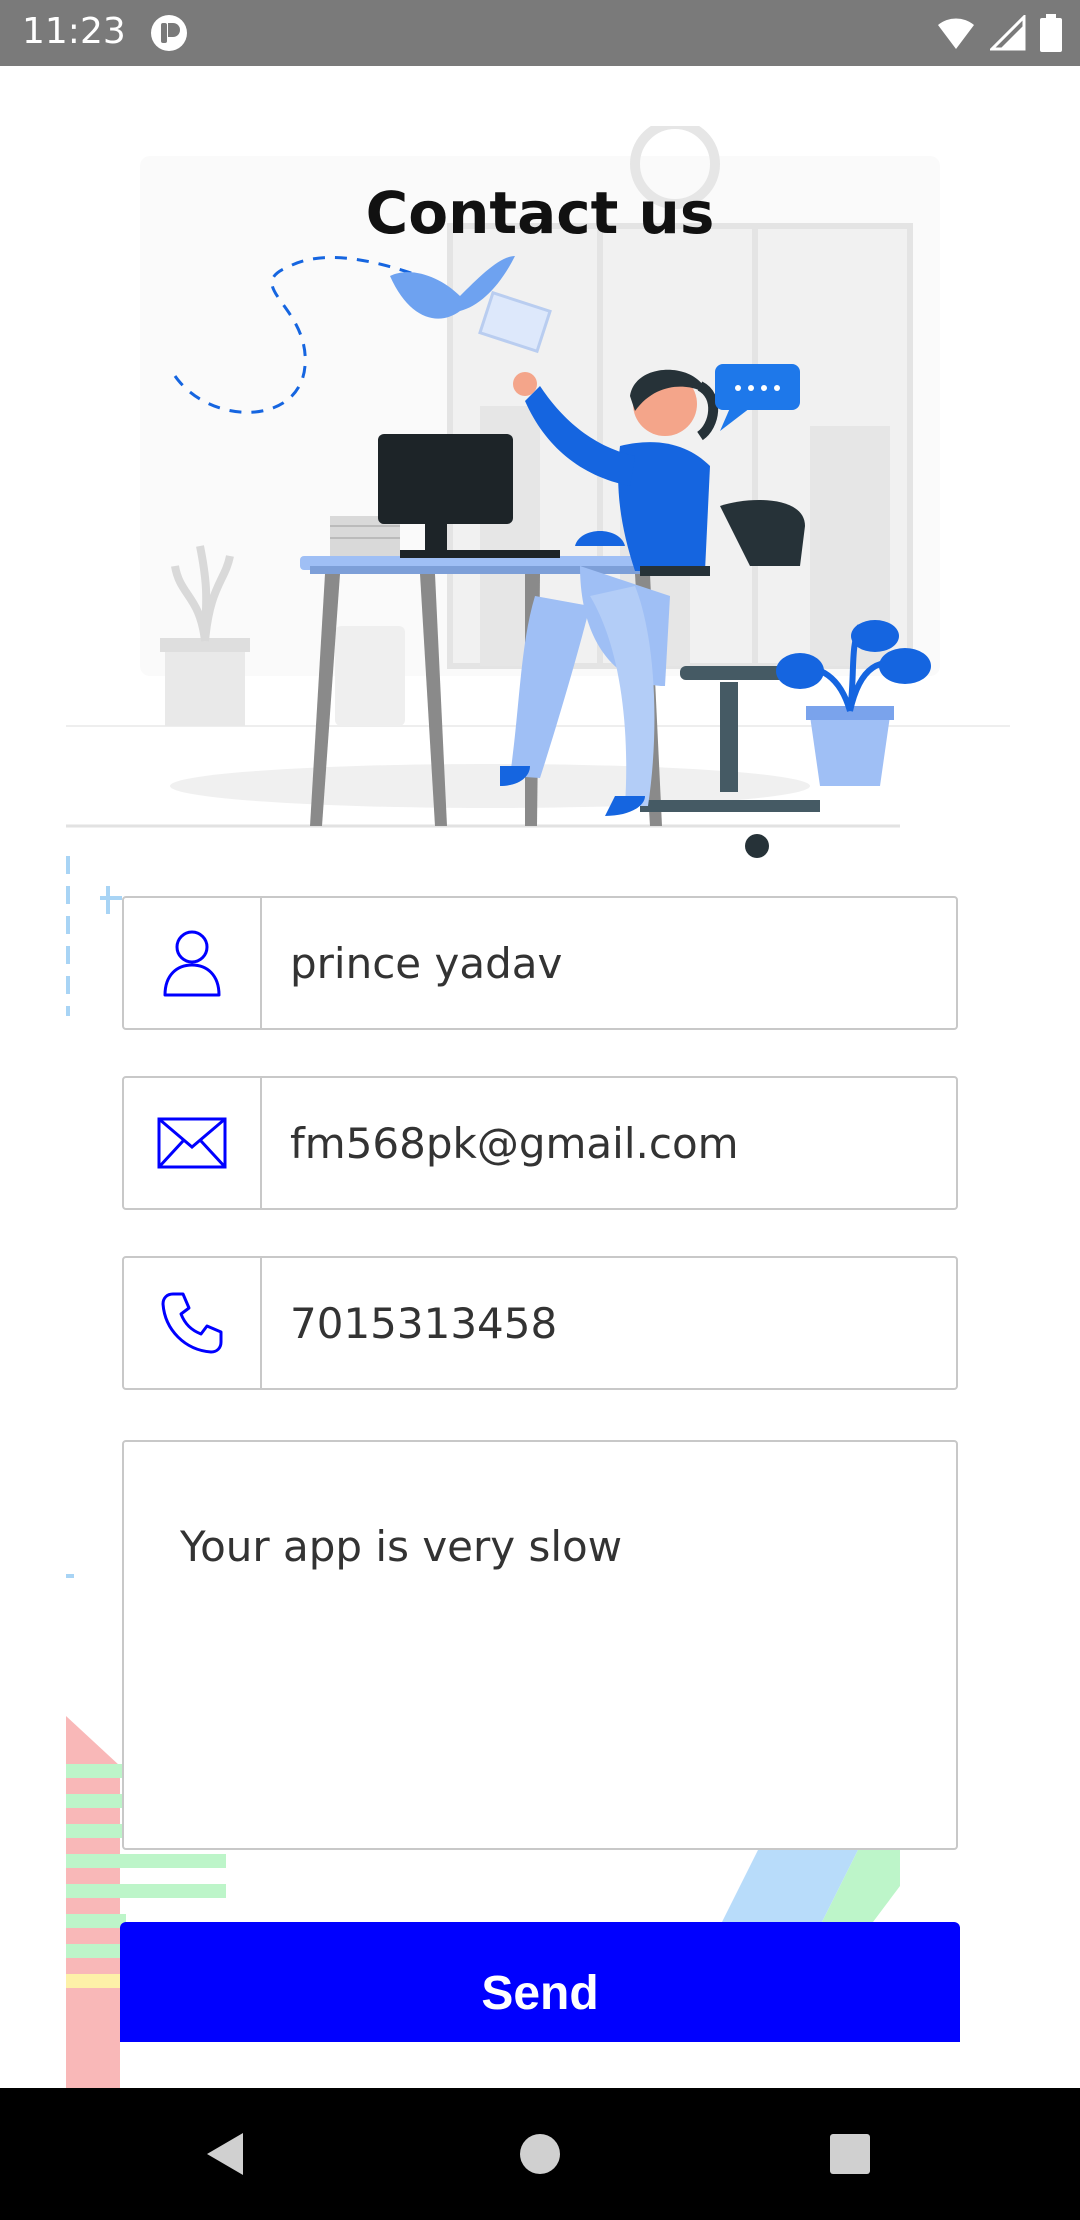 This screenshot has width=1080, height=2220. Describe the element at coordinates (609, 963) in the screenshot. I see `name-input` at that location.